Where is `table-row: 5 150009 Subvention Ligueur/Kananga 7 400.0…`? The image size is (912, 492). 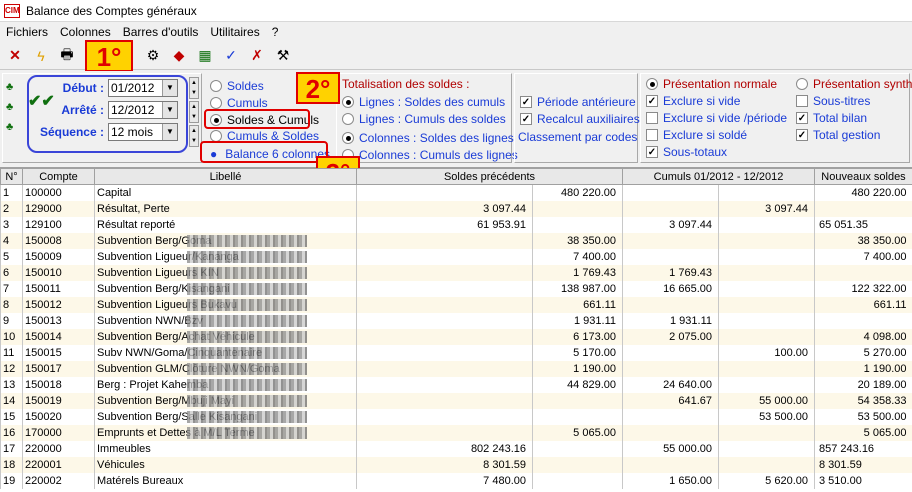
table-row: 5 150009 Subvention Ligueur/Kananga 7 400.0… is located at coordinates (456, 256).